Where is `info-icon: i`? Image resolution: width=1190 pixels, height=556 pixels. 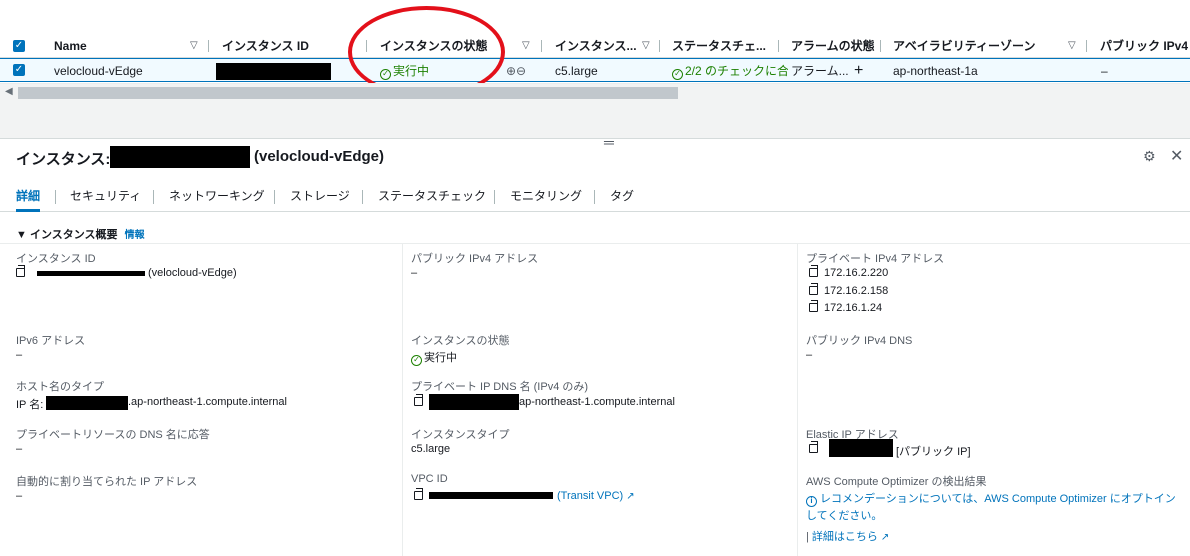 info-icon: i is located at coordinates (811, 501).